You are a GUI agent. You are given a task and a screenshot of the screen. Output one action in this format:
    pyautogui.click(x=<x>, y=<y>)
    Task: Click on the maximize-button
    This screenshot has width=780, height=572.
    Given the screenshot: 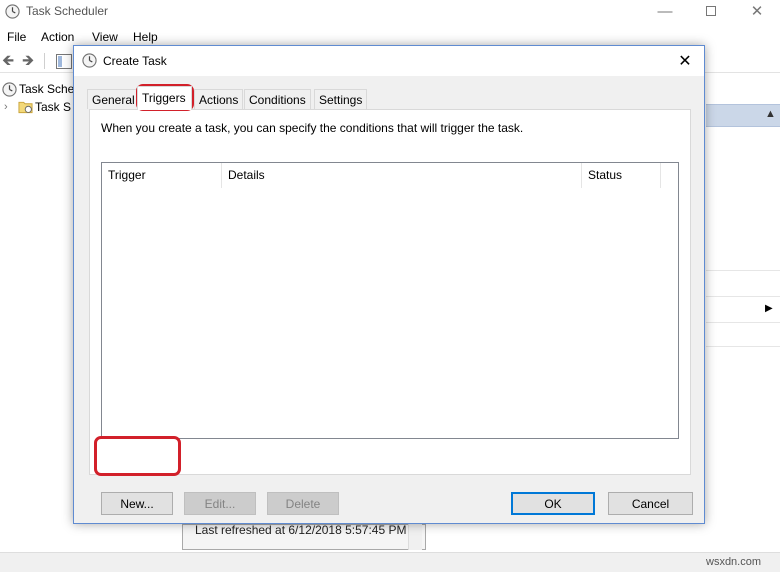 What is the action you would take?
    pyautogui.click(x=711, y=11)
    